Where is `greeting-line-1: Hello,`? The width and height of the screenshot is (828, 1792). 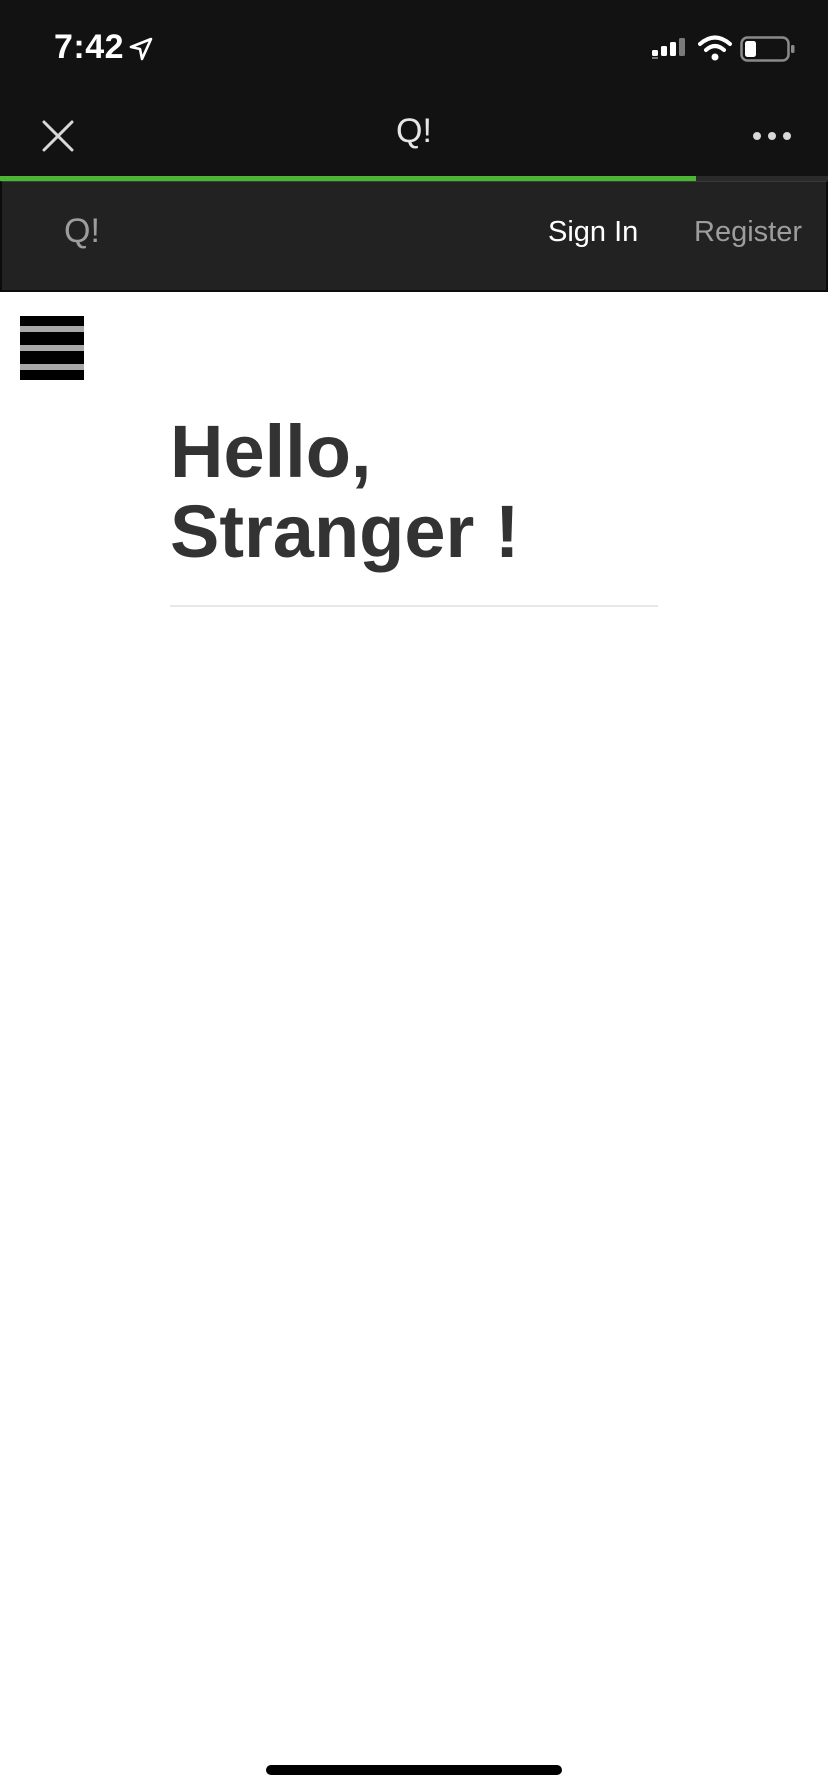 greeting-line-1: Hello, is located at coordinates (271, 451).